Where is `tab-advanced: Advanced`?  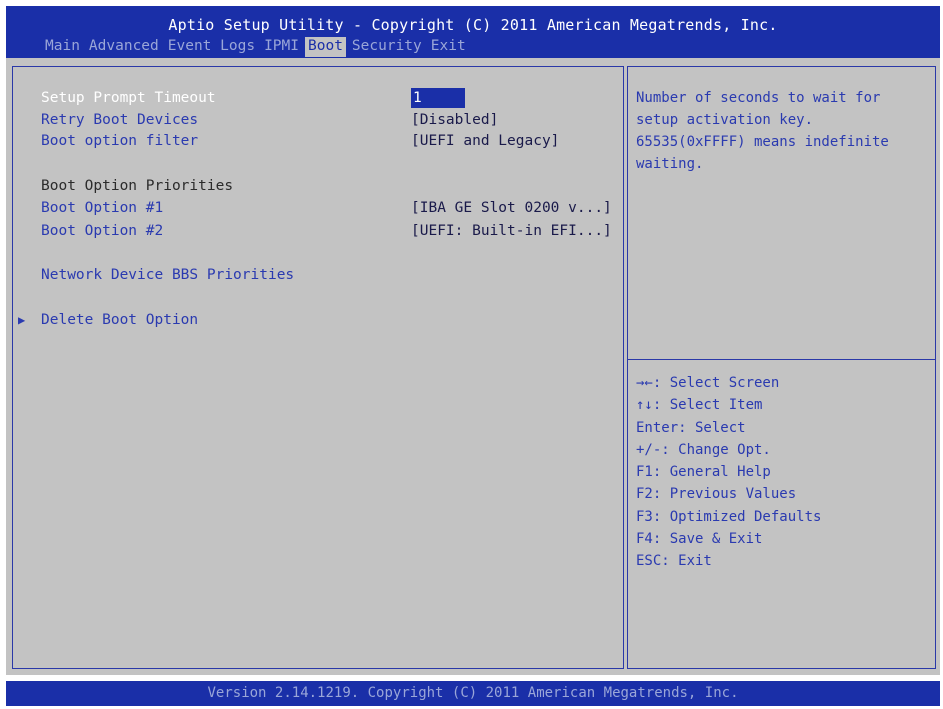 tab-advanced: Advanced is located at coordinates (124, 47).